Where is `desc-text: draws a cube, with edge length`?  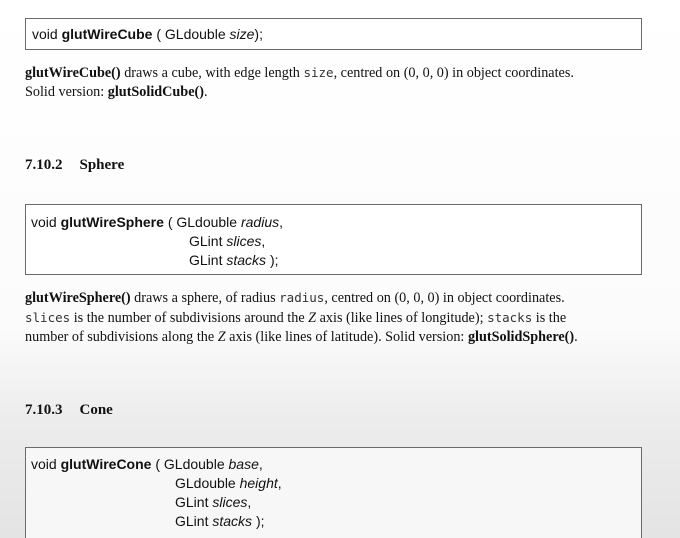
desc-text: draws a cube, with edge length is located at coordinates (212, 73).